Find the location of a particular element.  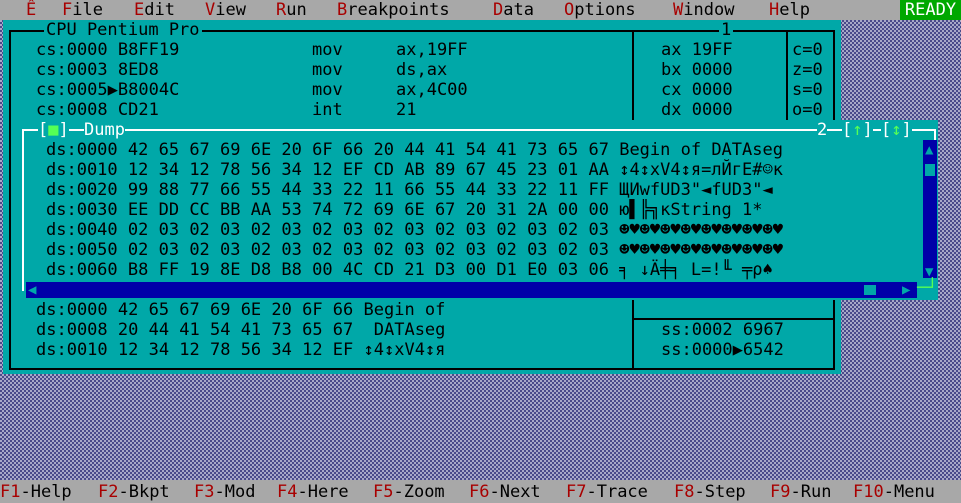

register-cx: cx 0000 is located at coordinates (697, 90).